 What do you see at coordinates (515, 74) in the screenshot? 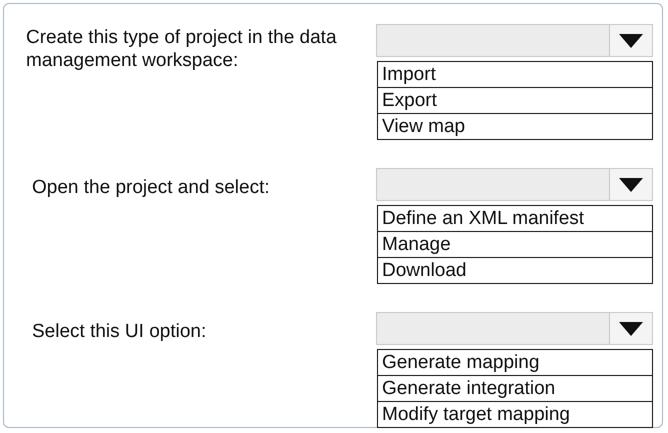
I see `dropdown-option: Import` at bounding box center [515, 74].